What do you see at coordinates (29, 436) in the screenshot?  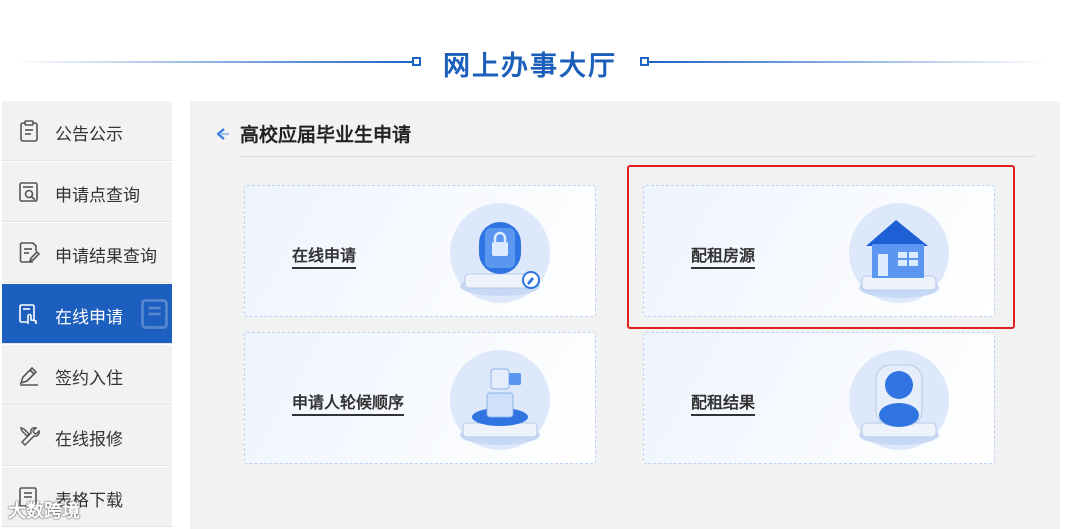 I see `wrench-tools-icon` at bounding box center [29, 436].